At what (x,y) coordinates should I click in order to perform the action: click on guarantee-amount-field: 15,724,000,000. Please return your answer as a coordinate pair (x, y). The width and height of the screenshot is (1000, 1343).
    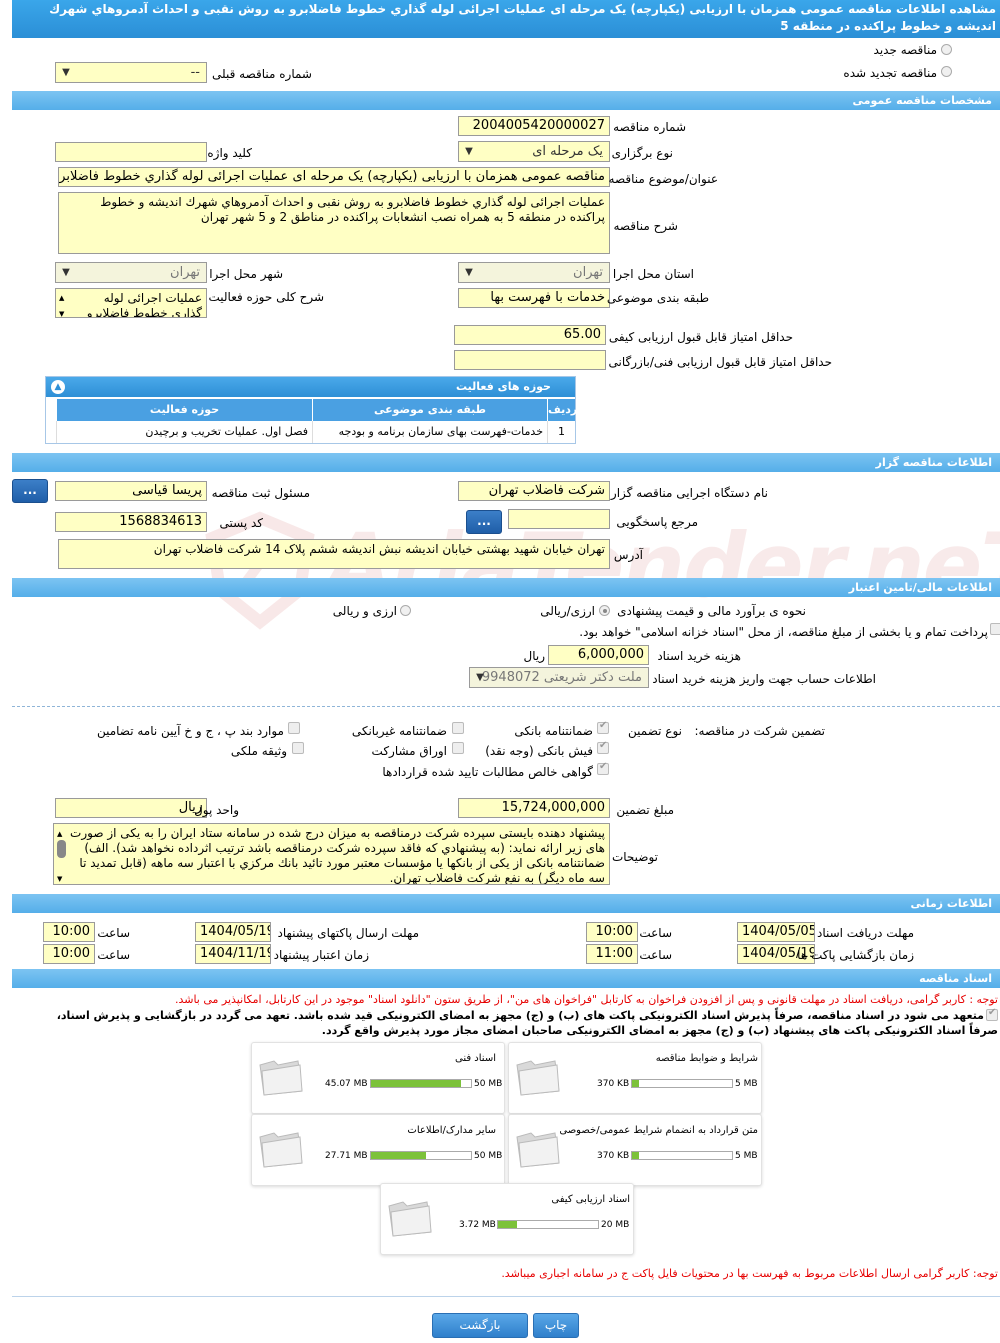
    Looking at the image, I should click on (534, 808).